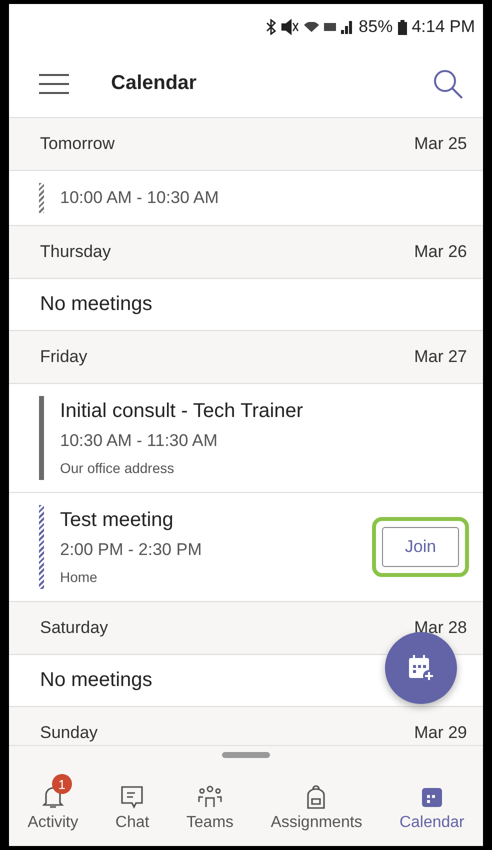 The height and width of the screenshot is (850, 492). I want to click on menu-icon, so click(54, 83).